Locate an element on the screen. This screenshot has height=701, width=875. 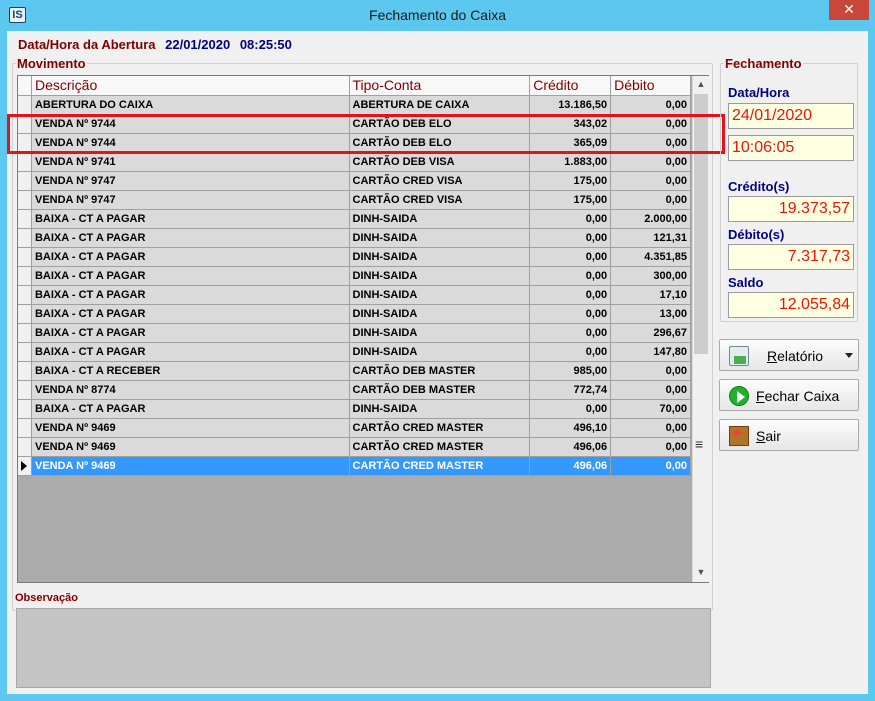
table-row: VENDA Nº 9747 CARTÃO CRED VISA 175,00 0,00 is located at coordinates (355, 181).